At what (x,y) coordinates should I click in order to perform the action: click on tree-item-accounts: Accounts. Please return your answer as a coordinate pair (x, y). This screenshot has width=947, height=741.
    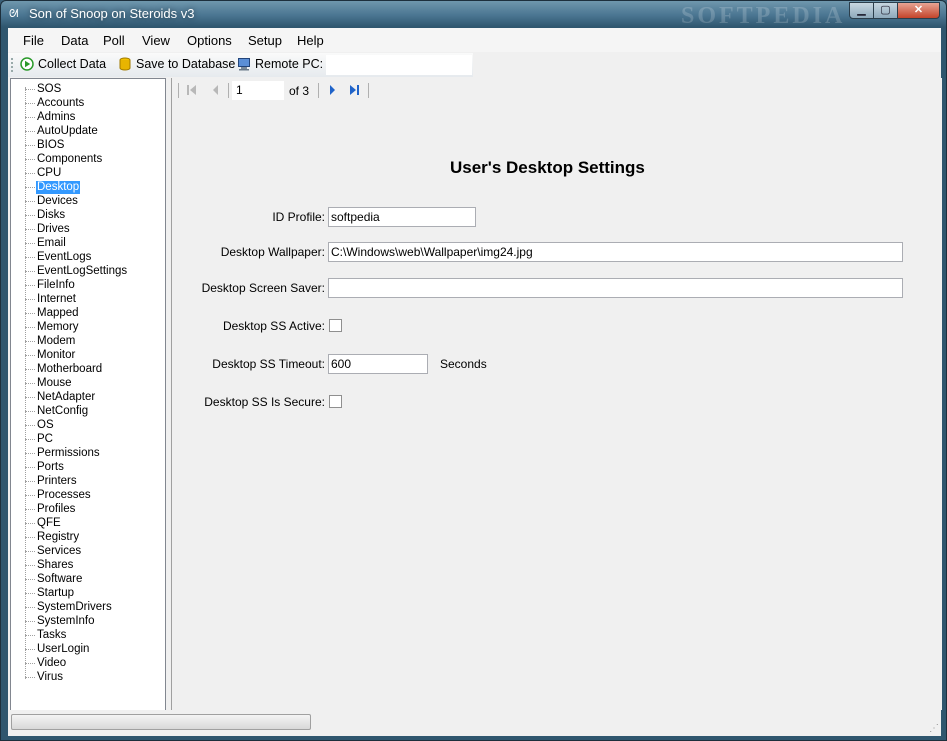
    Looking at the image, I should click on (55, 103).